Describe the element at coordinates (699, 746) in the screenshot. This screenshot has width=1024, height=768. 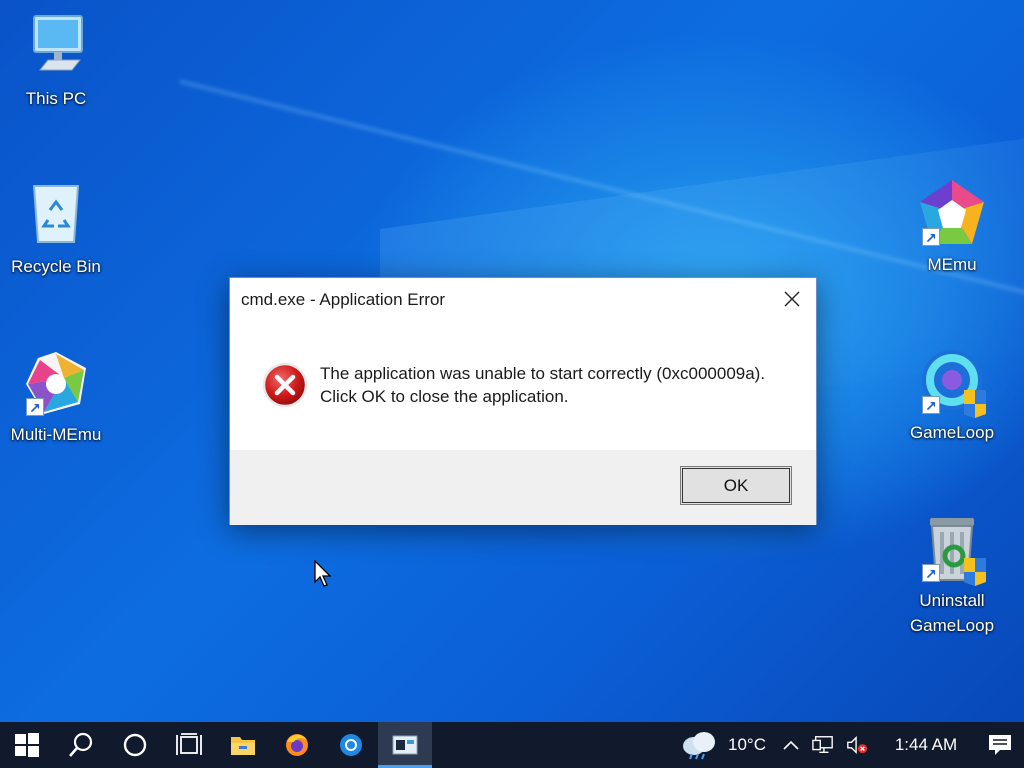
I see `weather-cloud-icon` at that location.